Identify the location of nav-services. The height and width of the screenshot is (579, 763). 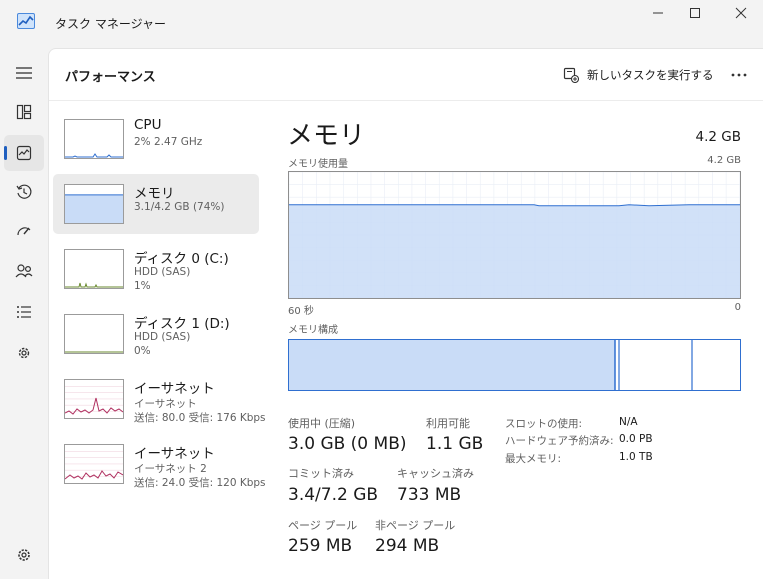
(24, 353).